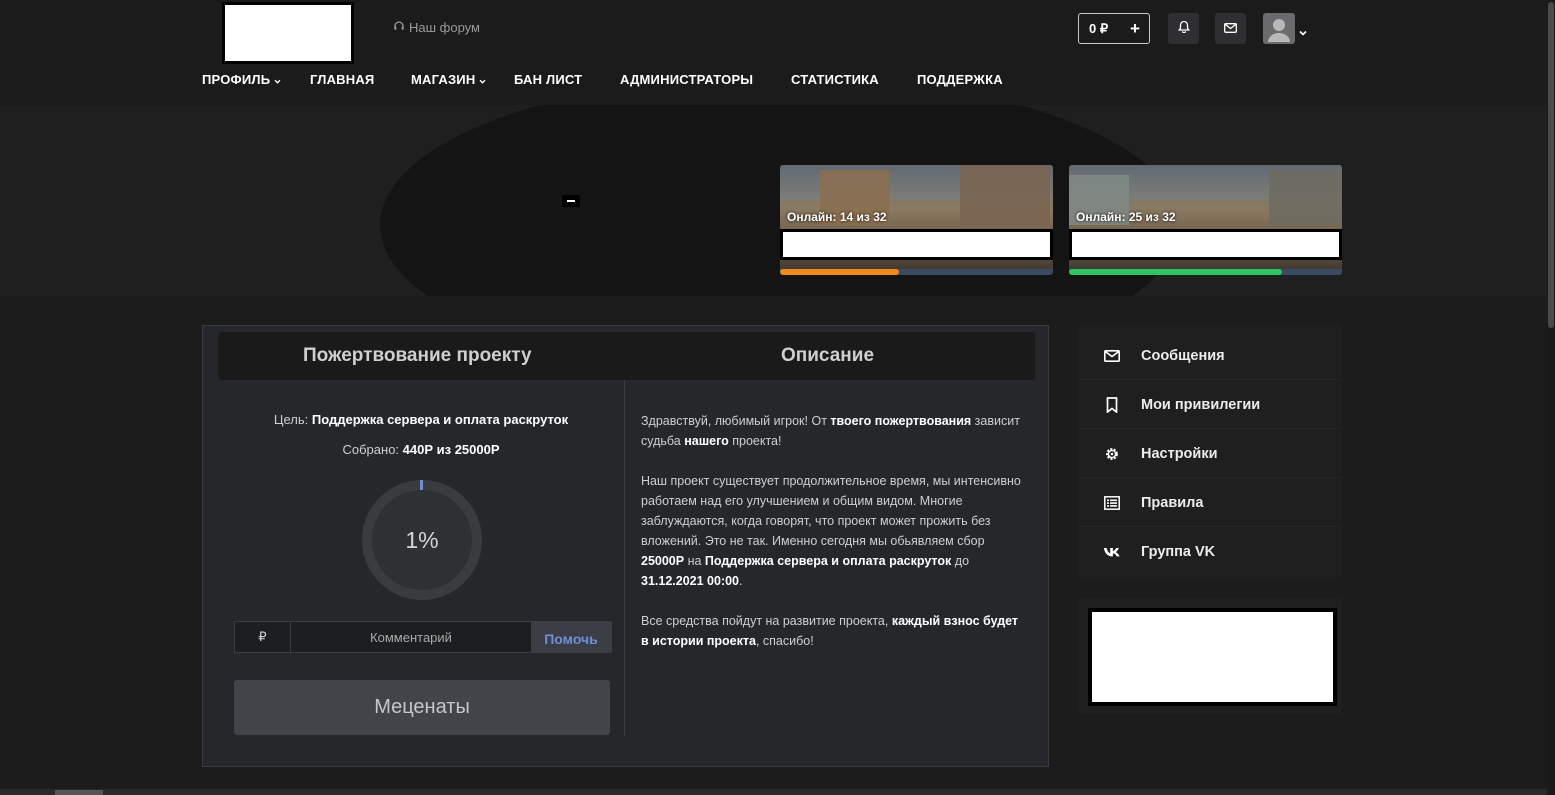 The width and height of the screenshot is (1555, 795). Describe the element at coordinates (1112, 503) in the screenshot. I see `list-icon` at that location.